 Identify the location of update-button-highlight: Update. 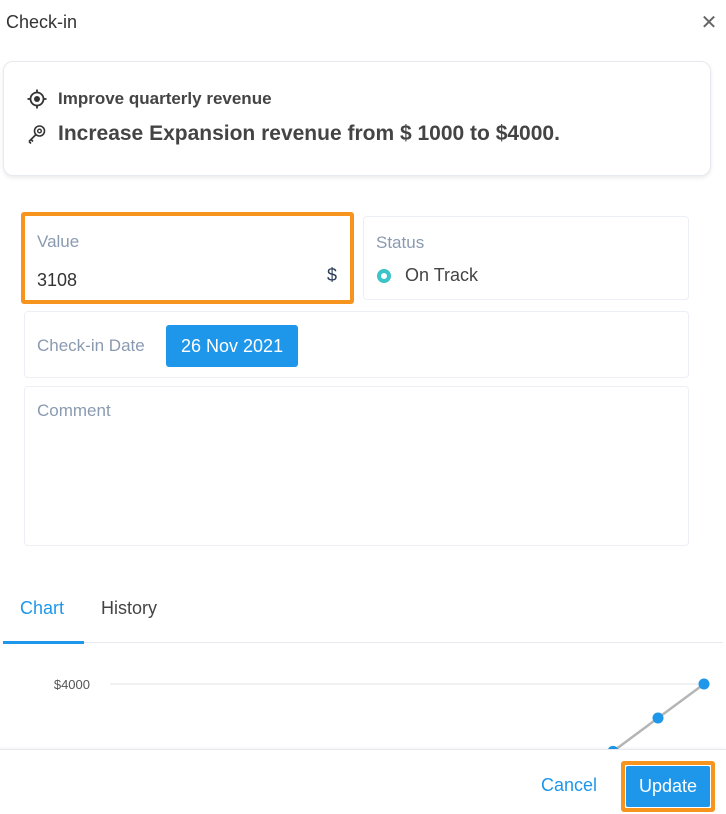
(668, 786).